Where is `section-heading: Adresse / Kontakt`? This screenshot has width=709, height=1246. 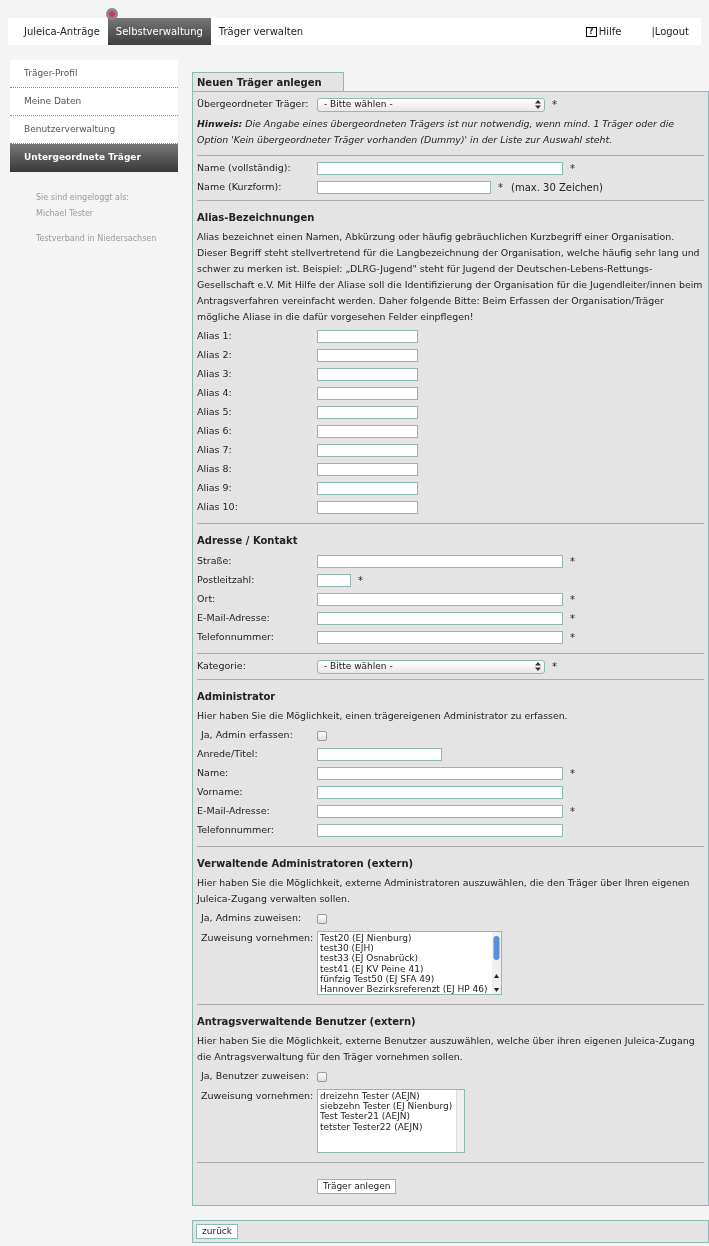 section-heading: Adresse / Kontakt is located at coordinates (248, 541).